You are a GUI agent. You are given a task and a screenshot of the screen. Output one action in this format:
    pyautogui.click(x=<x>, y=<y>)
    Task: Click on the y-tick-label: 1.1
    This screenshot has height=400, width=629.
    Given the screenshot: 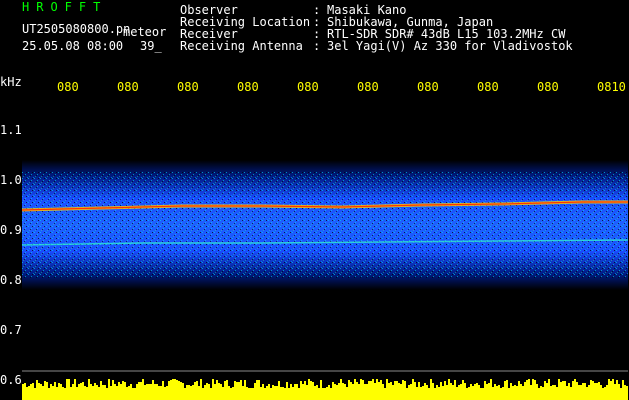 What is the action you would take?
    pyautogui.click(x=11, y=130)
    